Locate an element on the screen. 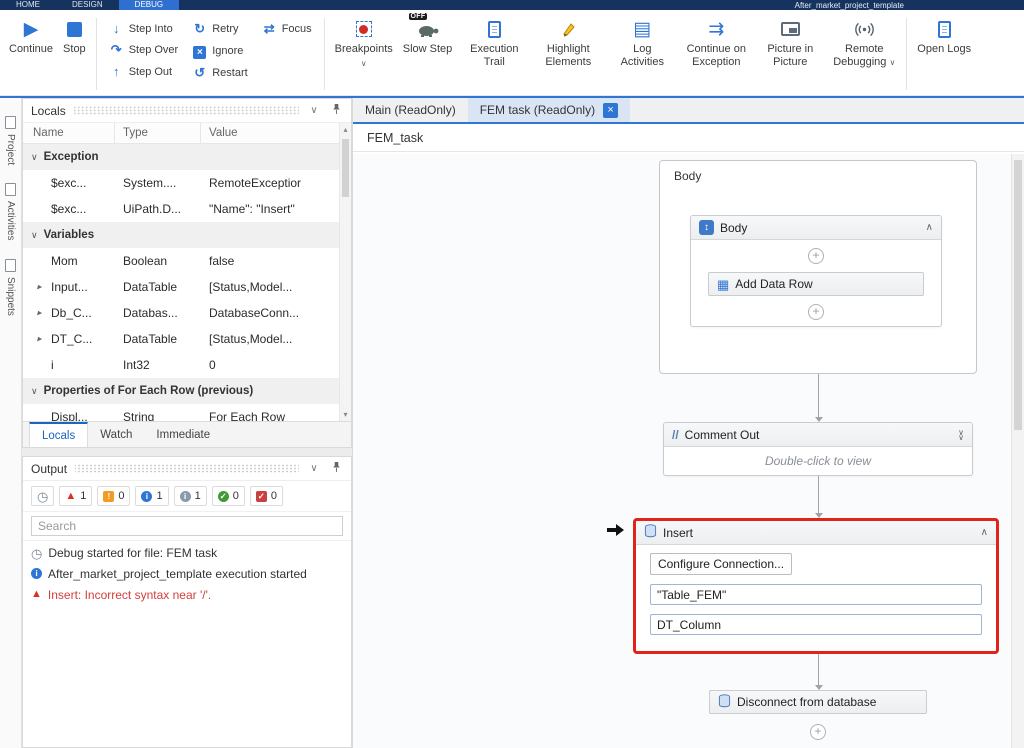  canvas-scrollbar is located at coordinates (1017, 451).